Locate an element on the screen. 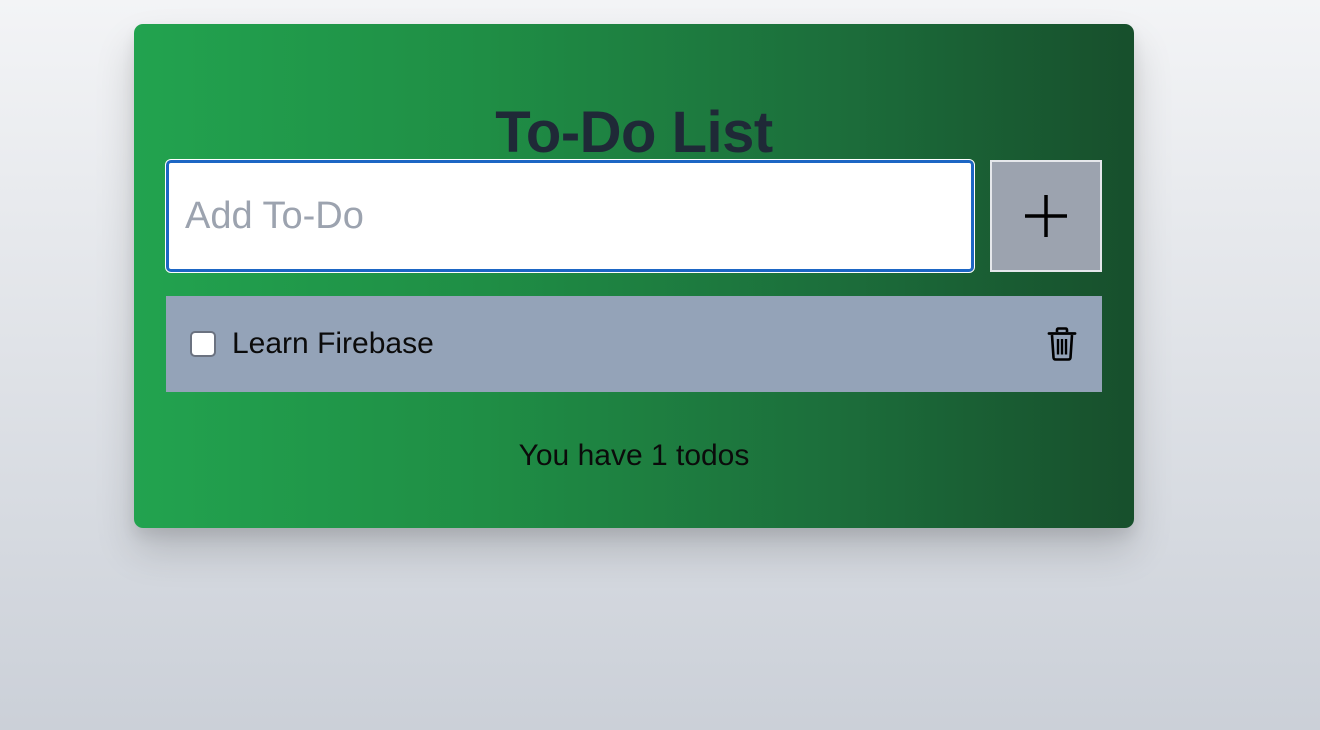  delete-todo-button is located at coordinates (1062, 344).